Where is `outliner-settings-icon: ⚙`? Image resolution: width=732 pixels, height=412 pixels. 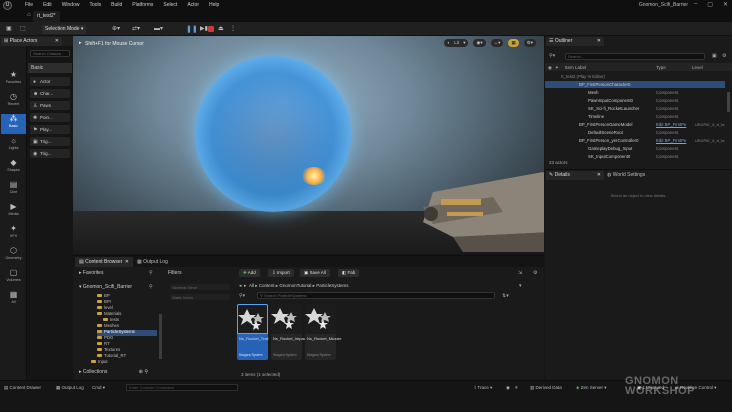 outliner-settings-icon: ⚙ is located at coordinates (724, 56).